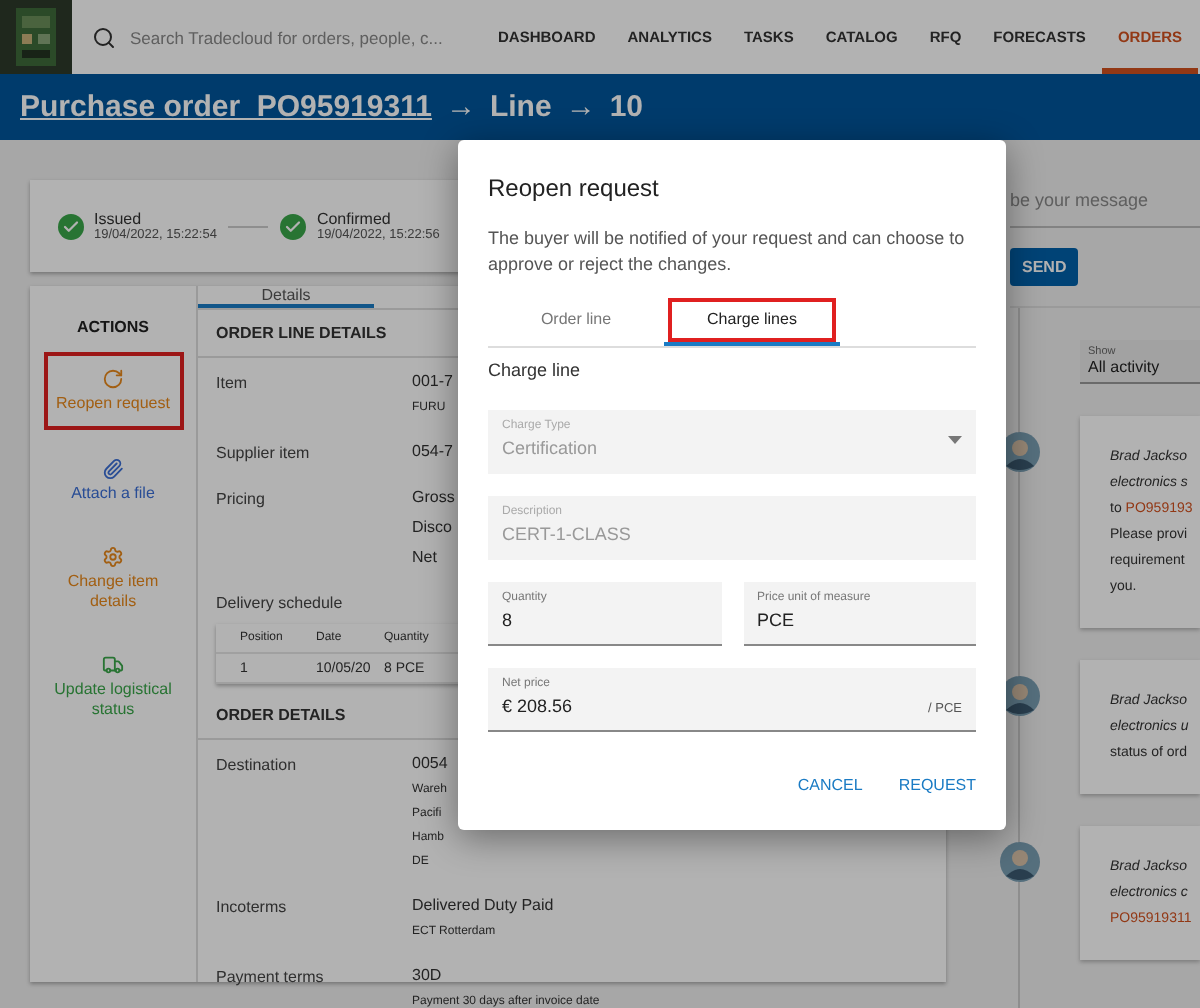 The height and width of the screenshot is (1008, 1200). I want to click on field-label: Supplier item, so click(264, 453).